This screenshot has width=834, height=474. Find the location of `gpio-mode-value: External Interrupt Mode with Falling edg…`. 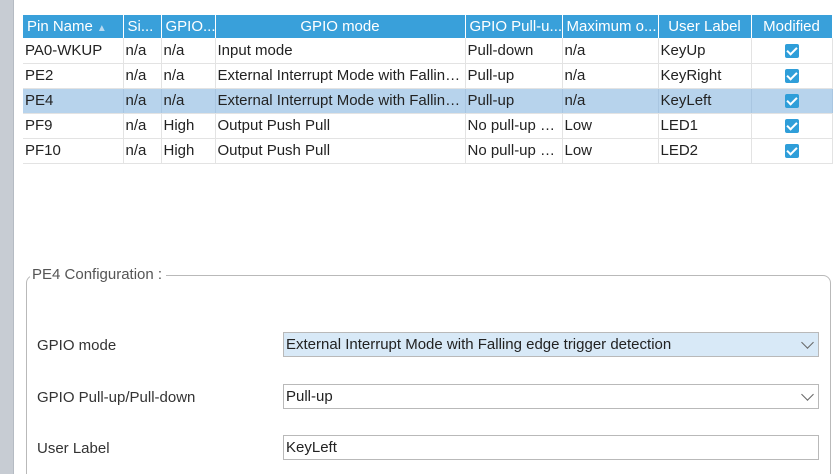

gpio-mode-value: External Interrupt Mode with Falling edg… is located at coordinates (479, 344).